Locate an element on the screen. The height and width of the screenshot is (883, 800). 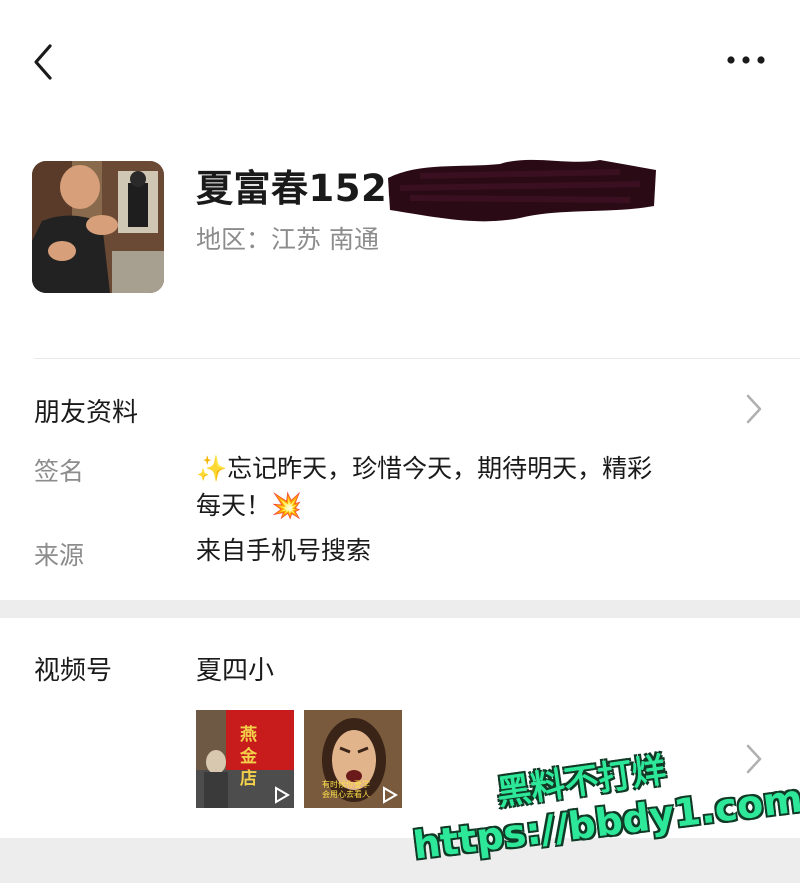
source-value: 来自手机号搜索 is located at coordinates (284, 550).